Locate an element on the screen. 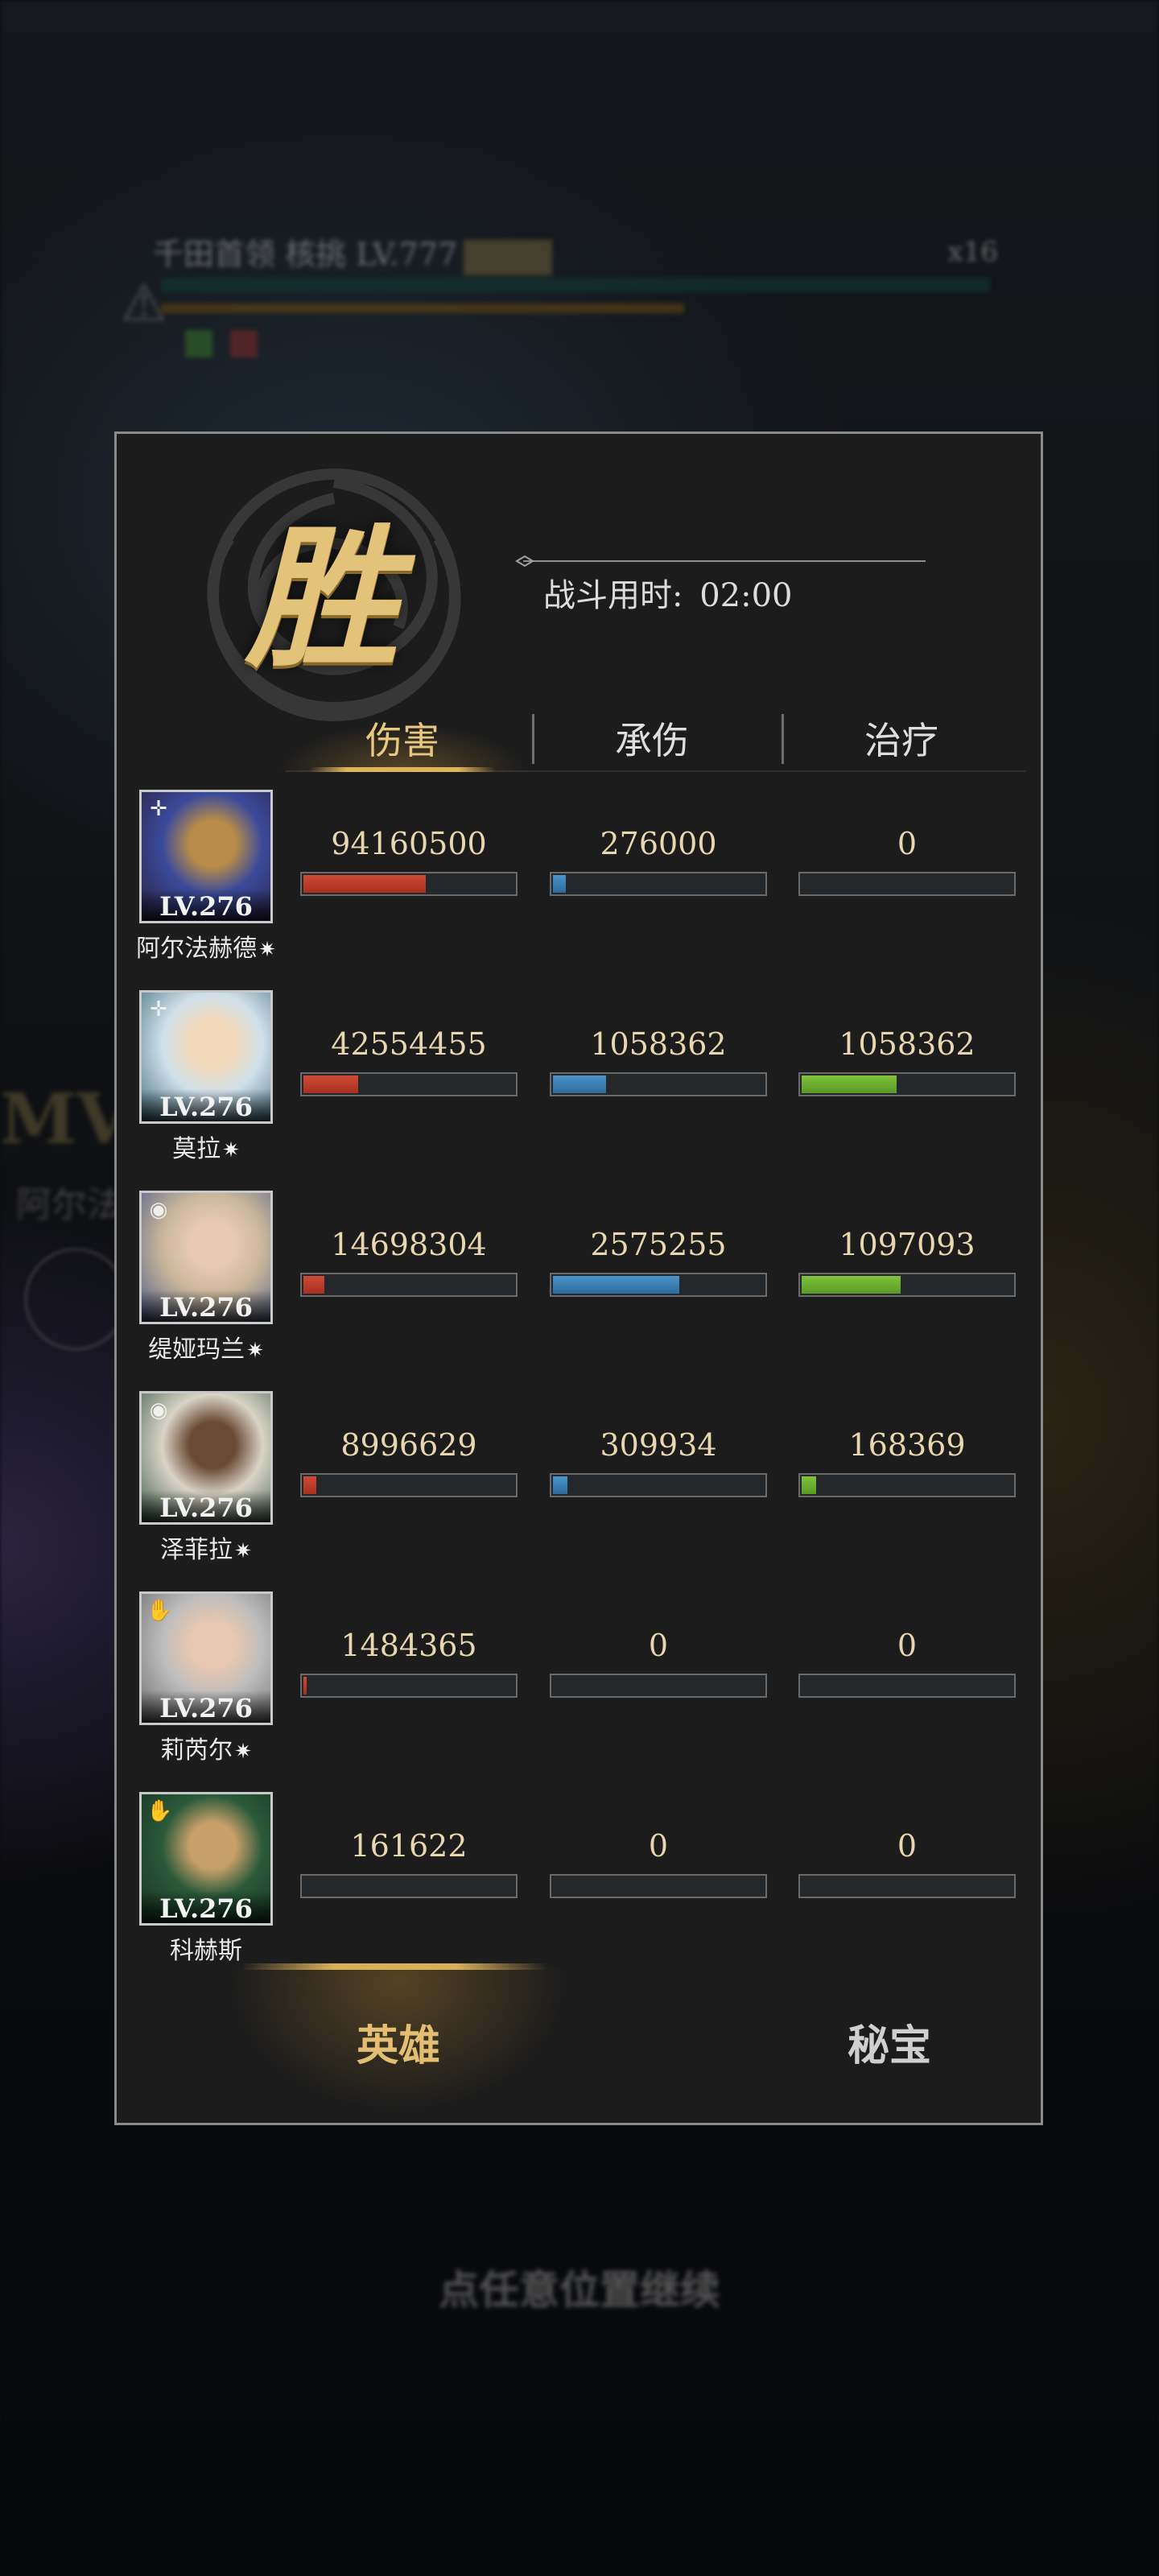  hero-name: 泽菲拉✷ is located at coordinates (206, 1547).